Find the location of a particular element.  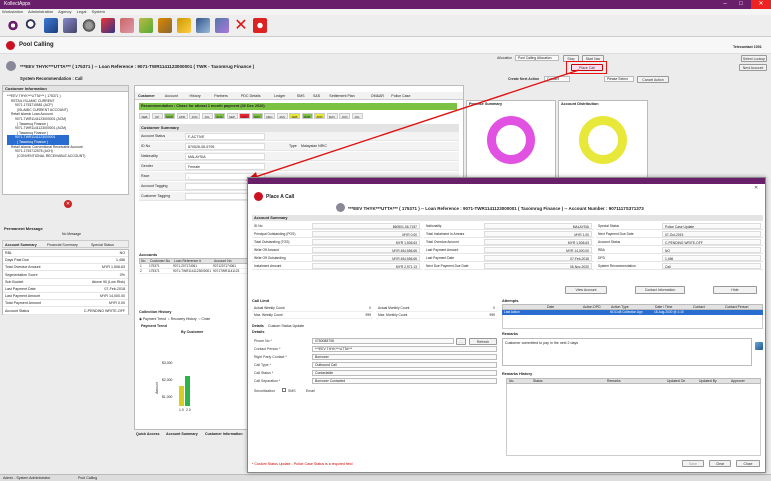

save-button: Save is located at coordinates (693, 463).